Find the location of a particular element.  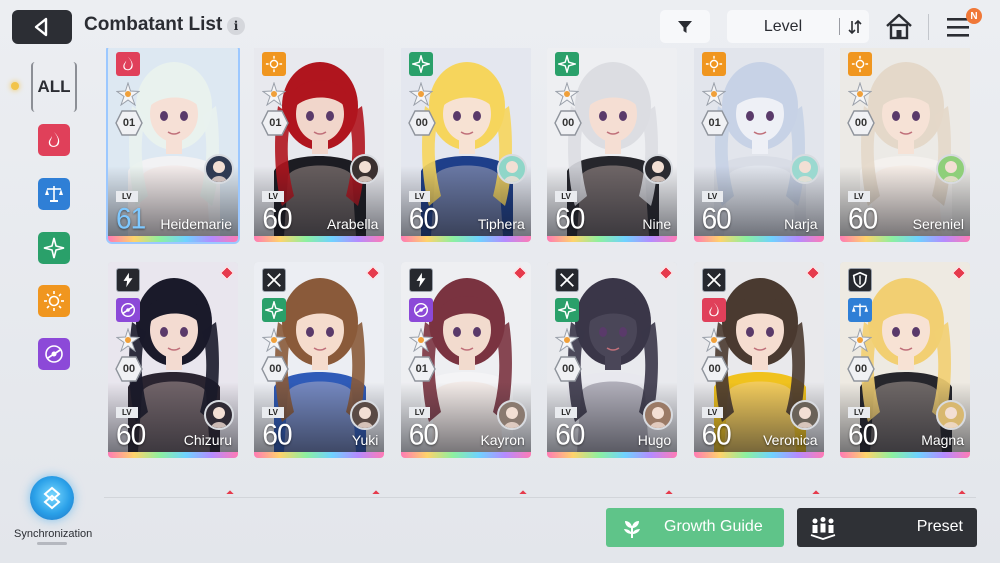

filter-void-button is located at coordinates (54, 354).